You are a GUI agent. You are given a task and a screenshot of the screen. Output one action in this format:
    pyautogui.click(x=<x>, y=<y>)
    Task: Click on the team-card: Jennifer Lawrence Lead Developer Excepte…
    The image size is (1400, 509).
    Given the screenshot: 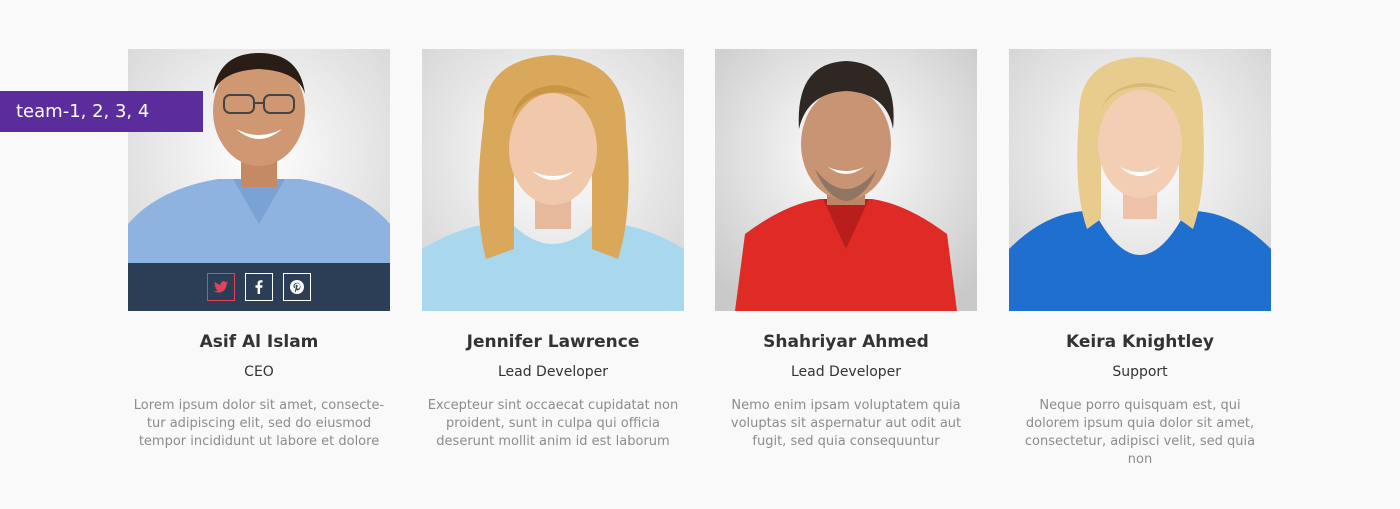 What is the action you would take?
    pyautogui.click(x=553, y=250)
    